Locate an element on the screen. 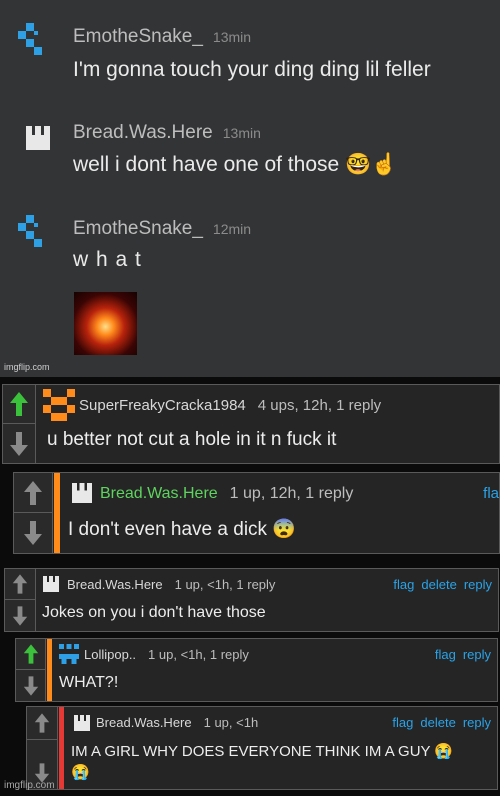 The image size is (500, 796). comment-meta: 1 up, 12h, 1 reply is located at coordinates (291, 493).